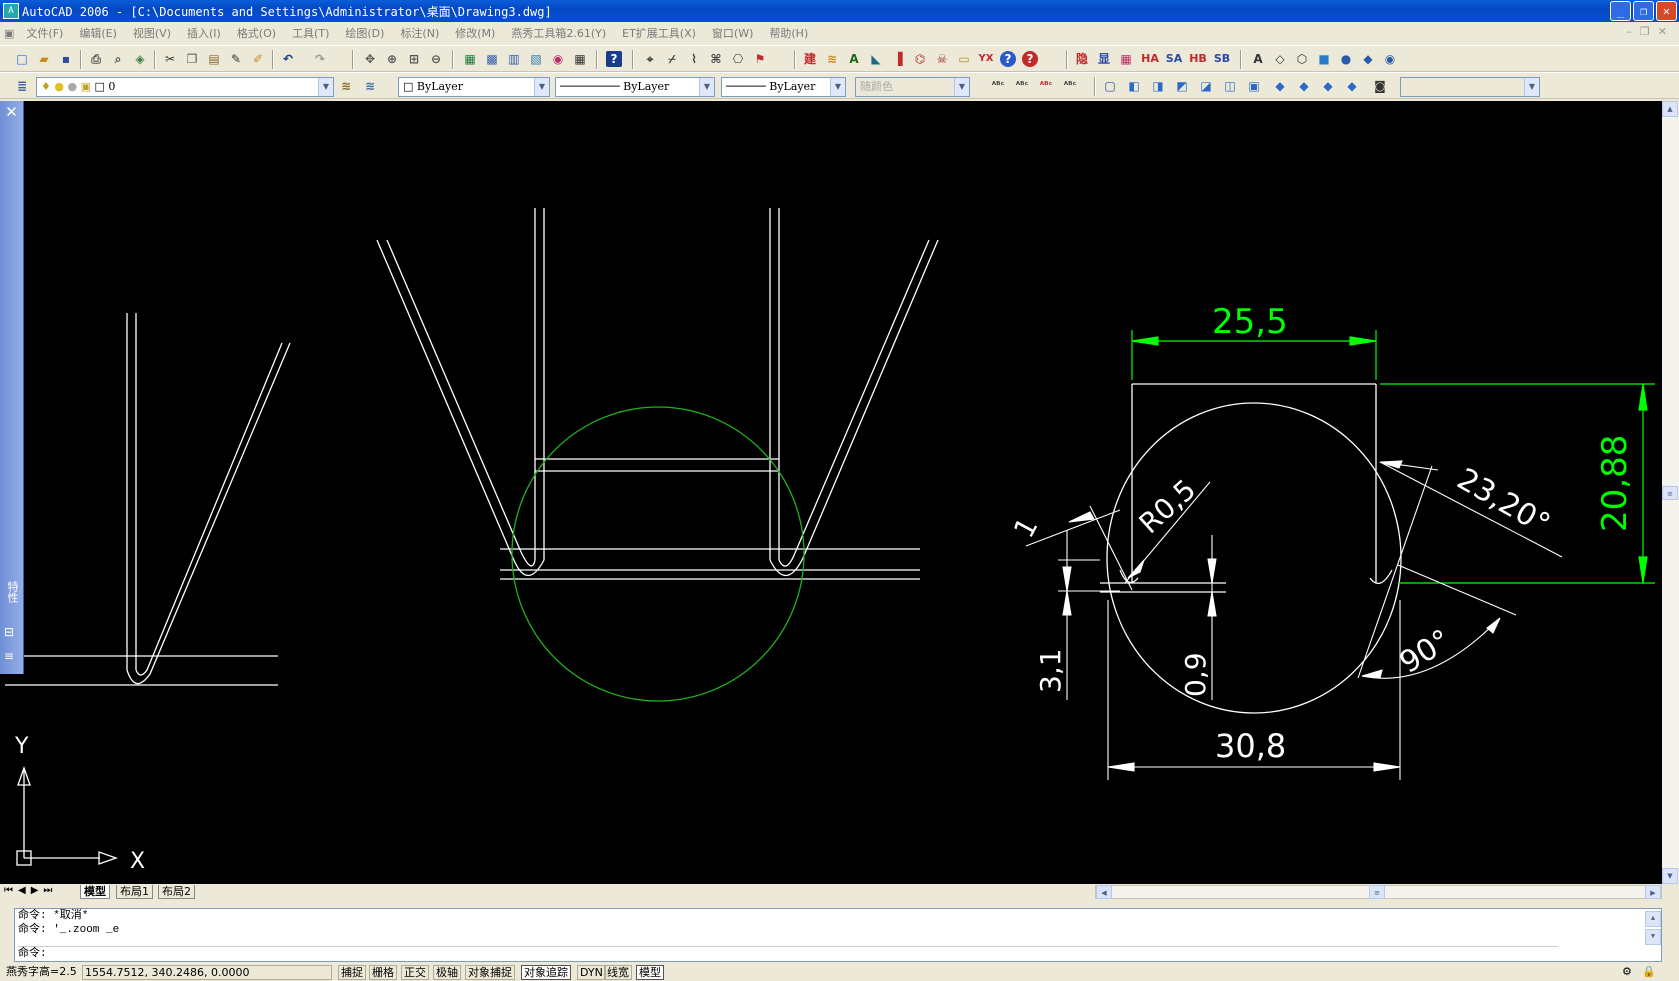 This screenshot has height=981, width=1679. I want to click on ortho-toggle: 正交, so click(415, 972).